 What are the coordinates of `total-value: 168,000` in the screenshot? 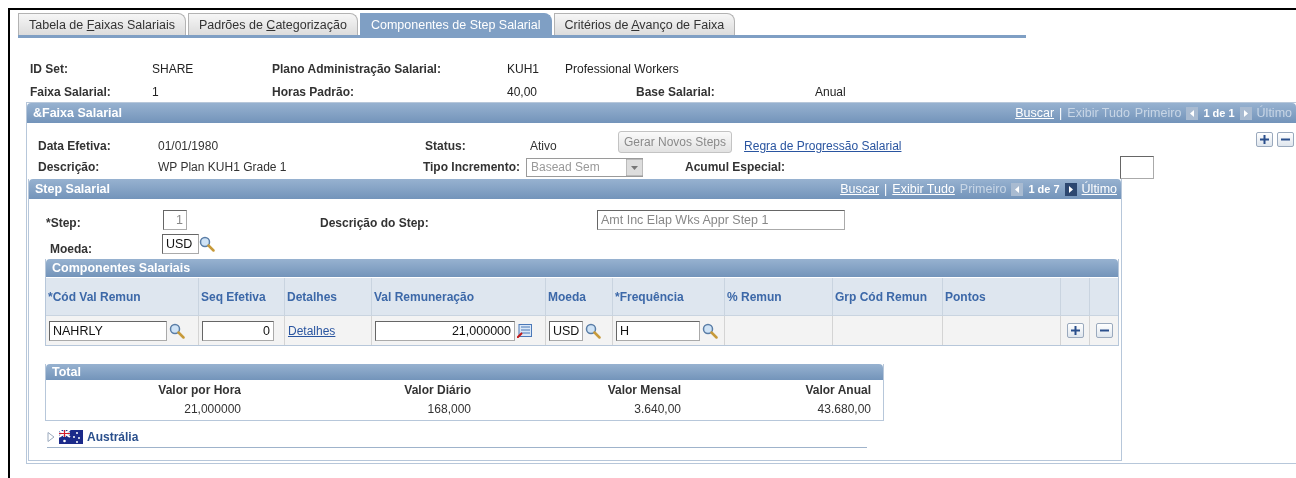 It's located at (448, 409).